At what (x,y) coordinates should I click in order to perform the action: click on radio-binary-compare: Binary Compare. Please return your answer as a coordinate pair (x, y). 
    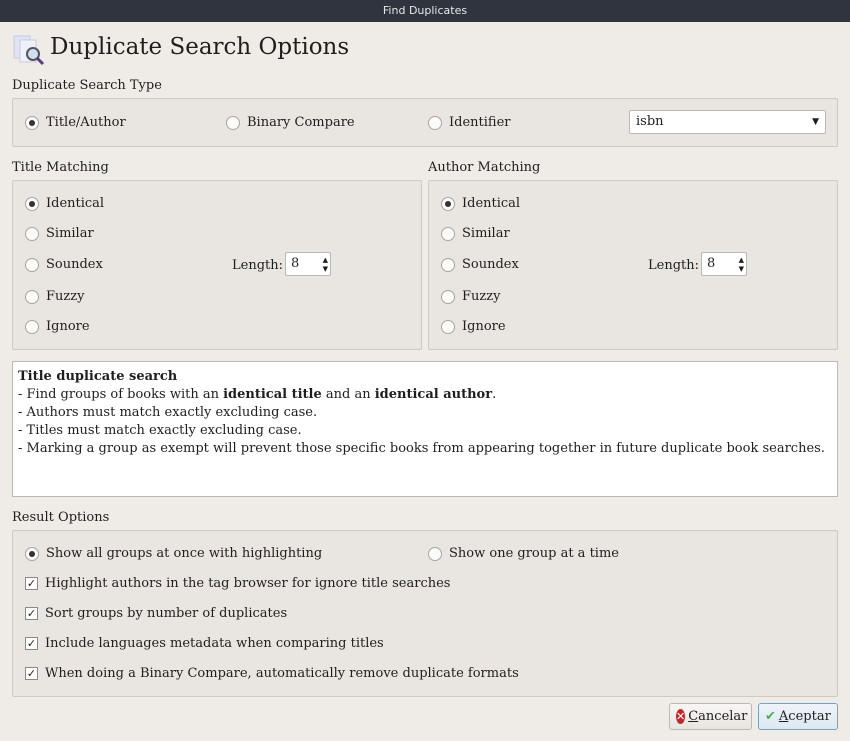
    Looking at the image, I should click on (290, 122).